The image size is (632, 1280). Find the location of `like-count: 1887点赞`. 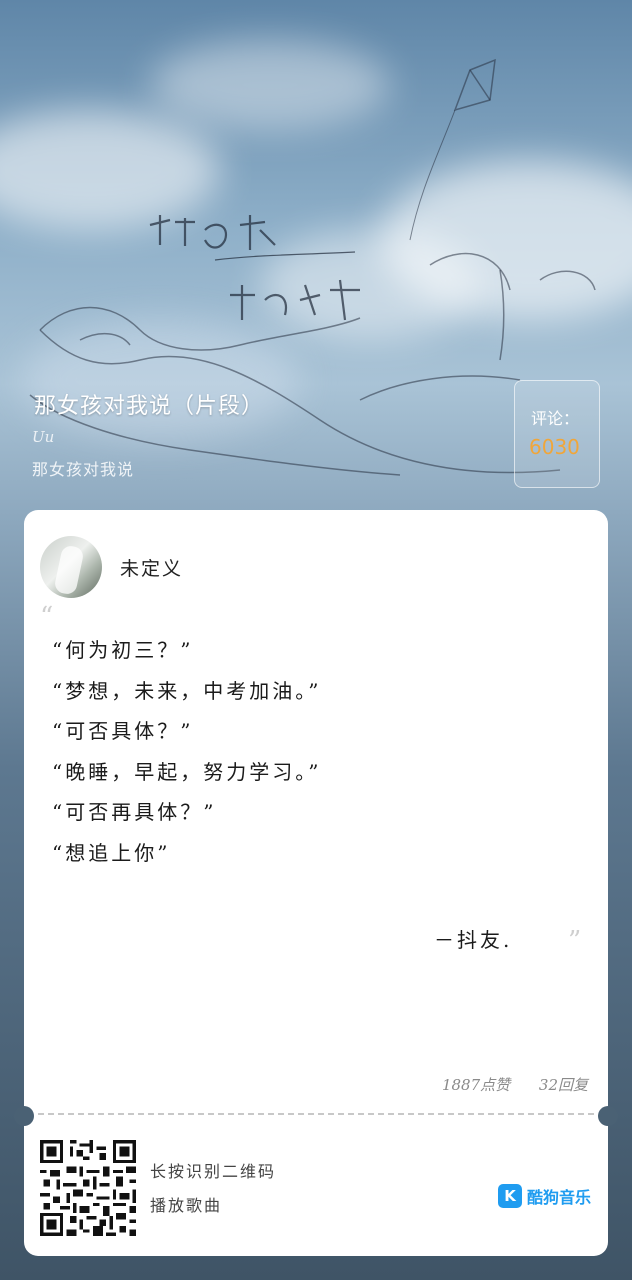

like-count: 1887点赞 is located at coordinates (476, 1085).